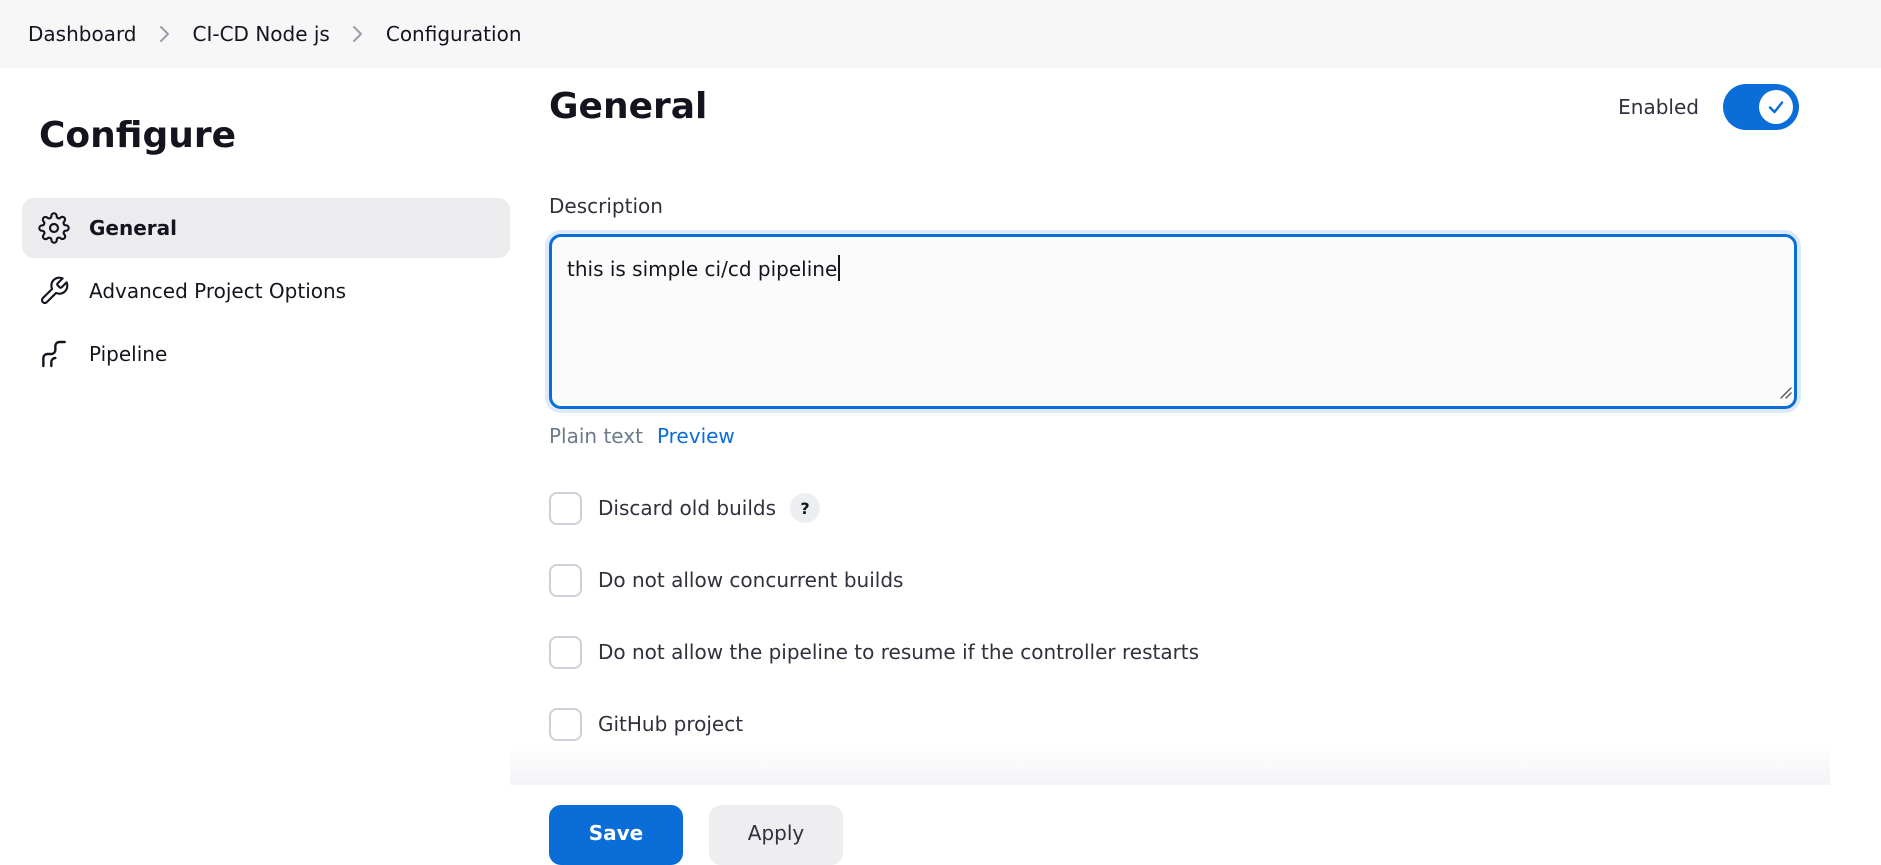  I want to click on description-format-toggle: Plain text Preview, so click(642, 436).